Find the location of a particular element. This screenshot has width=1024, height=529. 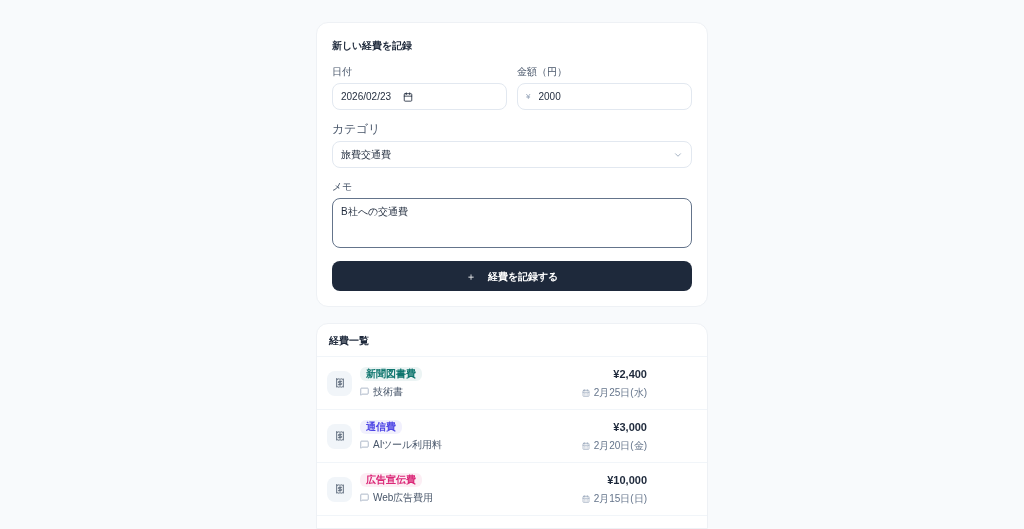

category-tag: 新聞図書費 is located at coordinates (391, 374).